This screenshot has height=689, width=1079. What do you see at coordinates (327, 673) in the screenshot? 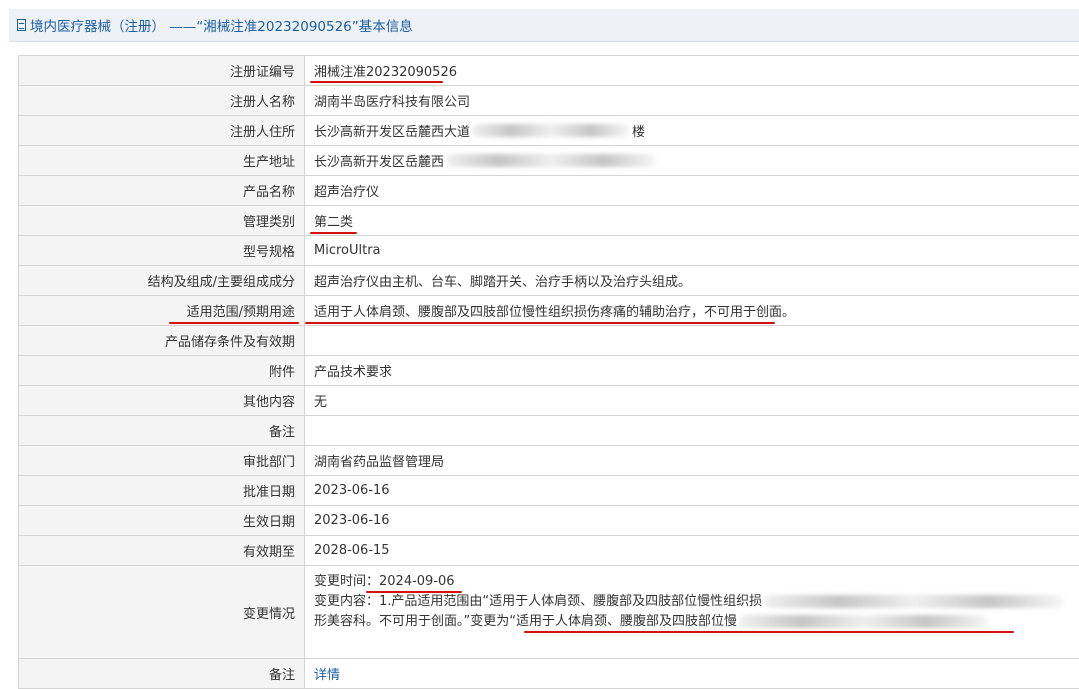
I see `details-link: 详情` at bounding box center [327, 673].